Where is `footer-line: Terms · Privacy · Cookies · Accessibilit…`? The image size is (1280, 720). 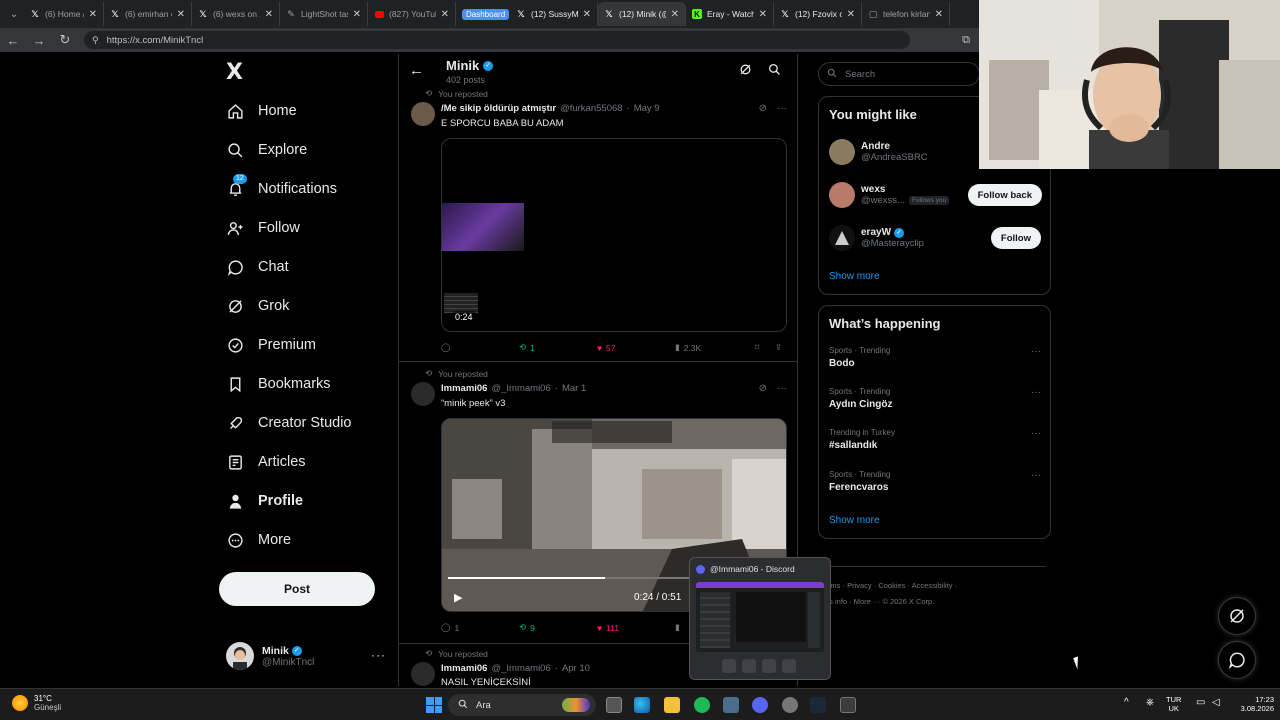 footer-line: Terms · Privacy · Cookies · Accessibilit… is located at coordinates (940, 586).